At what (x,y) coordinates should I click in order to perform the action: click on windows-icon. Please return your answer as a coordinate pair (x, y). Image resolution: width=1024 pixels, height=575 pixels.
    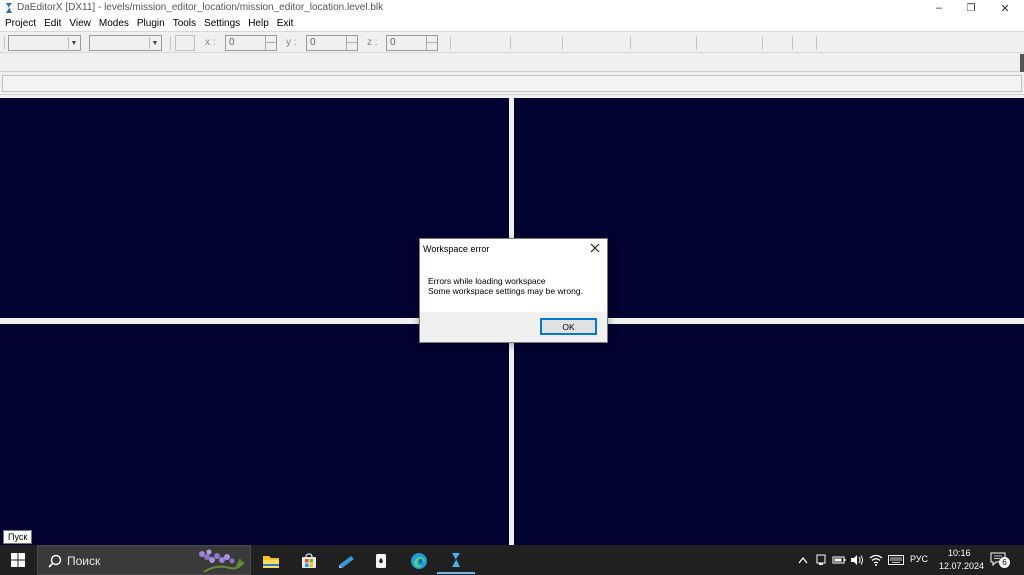
    Looking at the image, I should click on (18, 560).